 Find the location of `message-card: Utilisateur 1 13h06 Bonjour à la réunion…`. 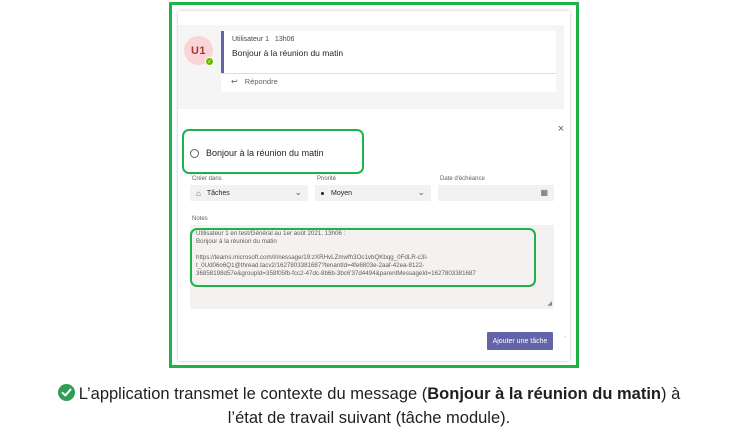

message-card: Utilisateur 1 13h06 Bonjour à la réunion… is located at coordinates (388, 52).